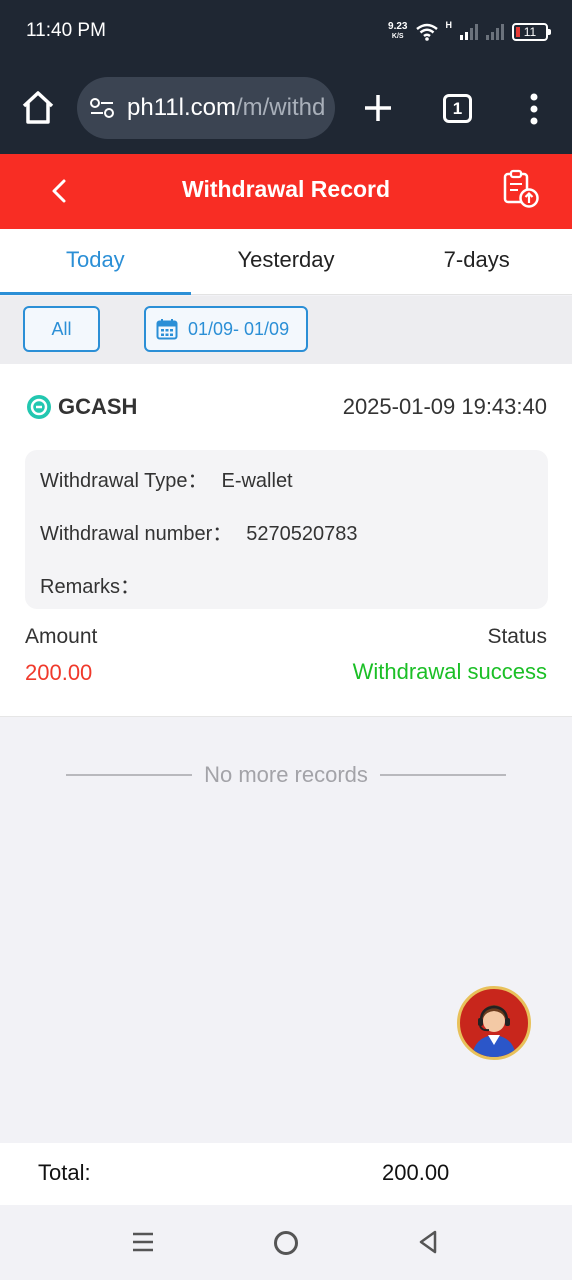  What do you see at coordinates (534, 109) in the screenshot?
I see `more-menu-icon` at bounding box center [534, 109].